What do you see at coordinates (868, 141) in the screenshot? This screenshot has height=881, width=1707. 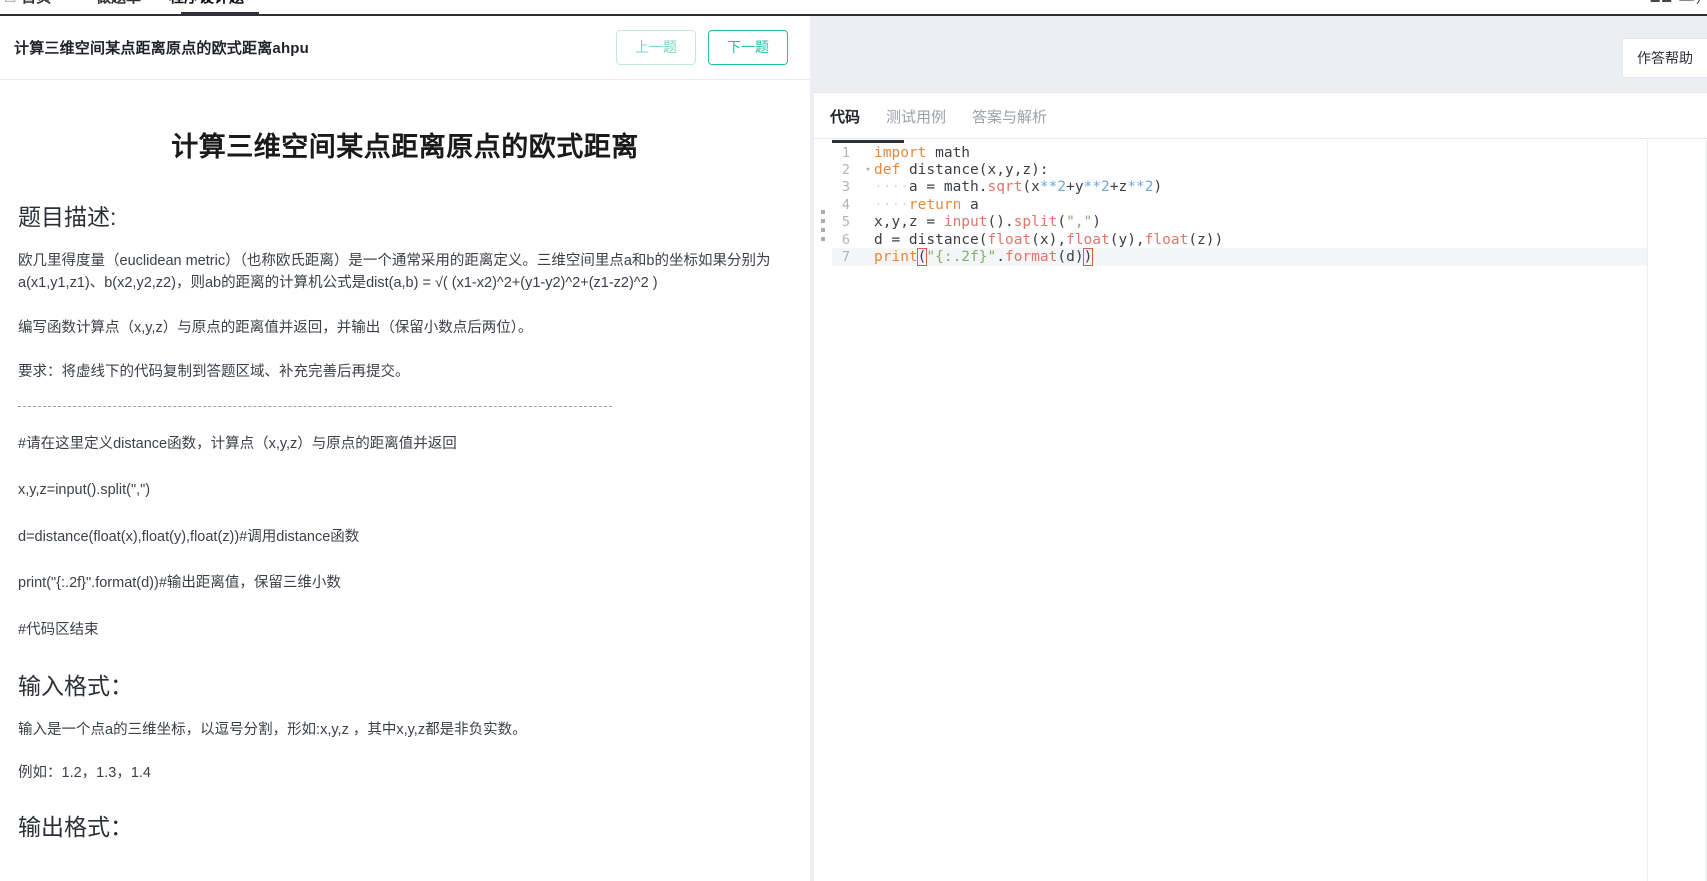 I see `editor-scroll-indicator` at bounding box center [868, 141].